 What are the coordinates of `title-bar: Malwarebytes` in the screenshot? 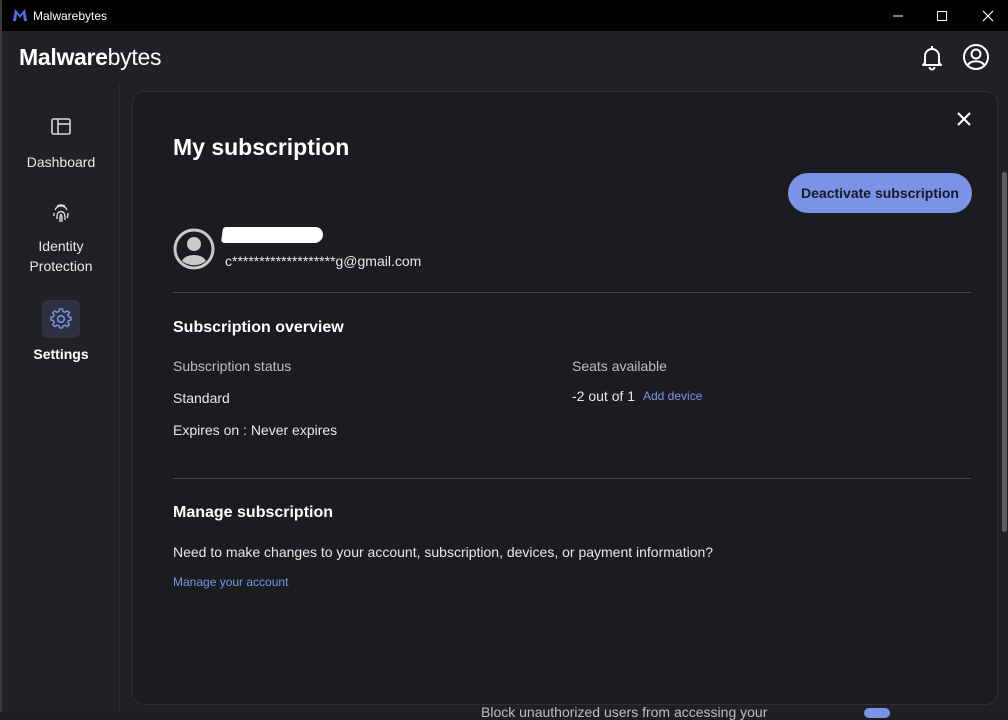 It's located at (505, 15).